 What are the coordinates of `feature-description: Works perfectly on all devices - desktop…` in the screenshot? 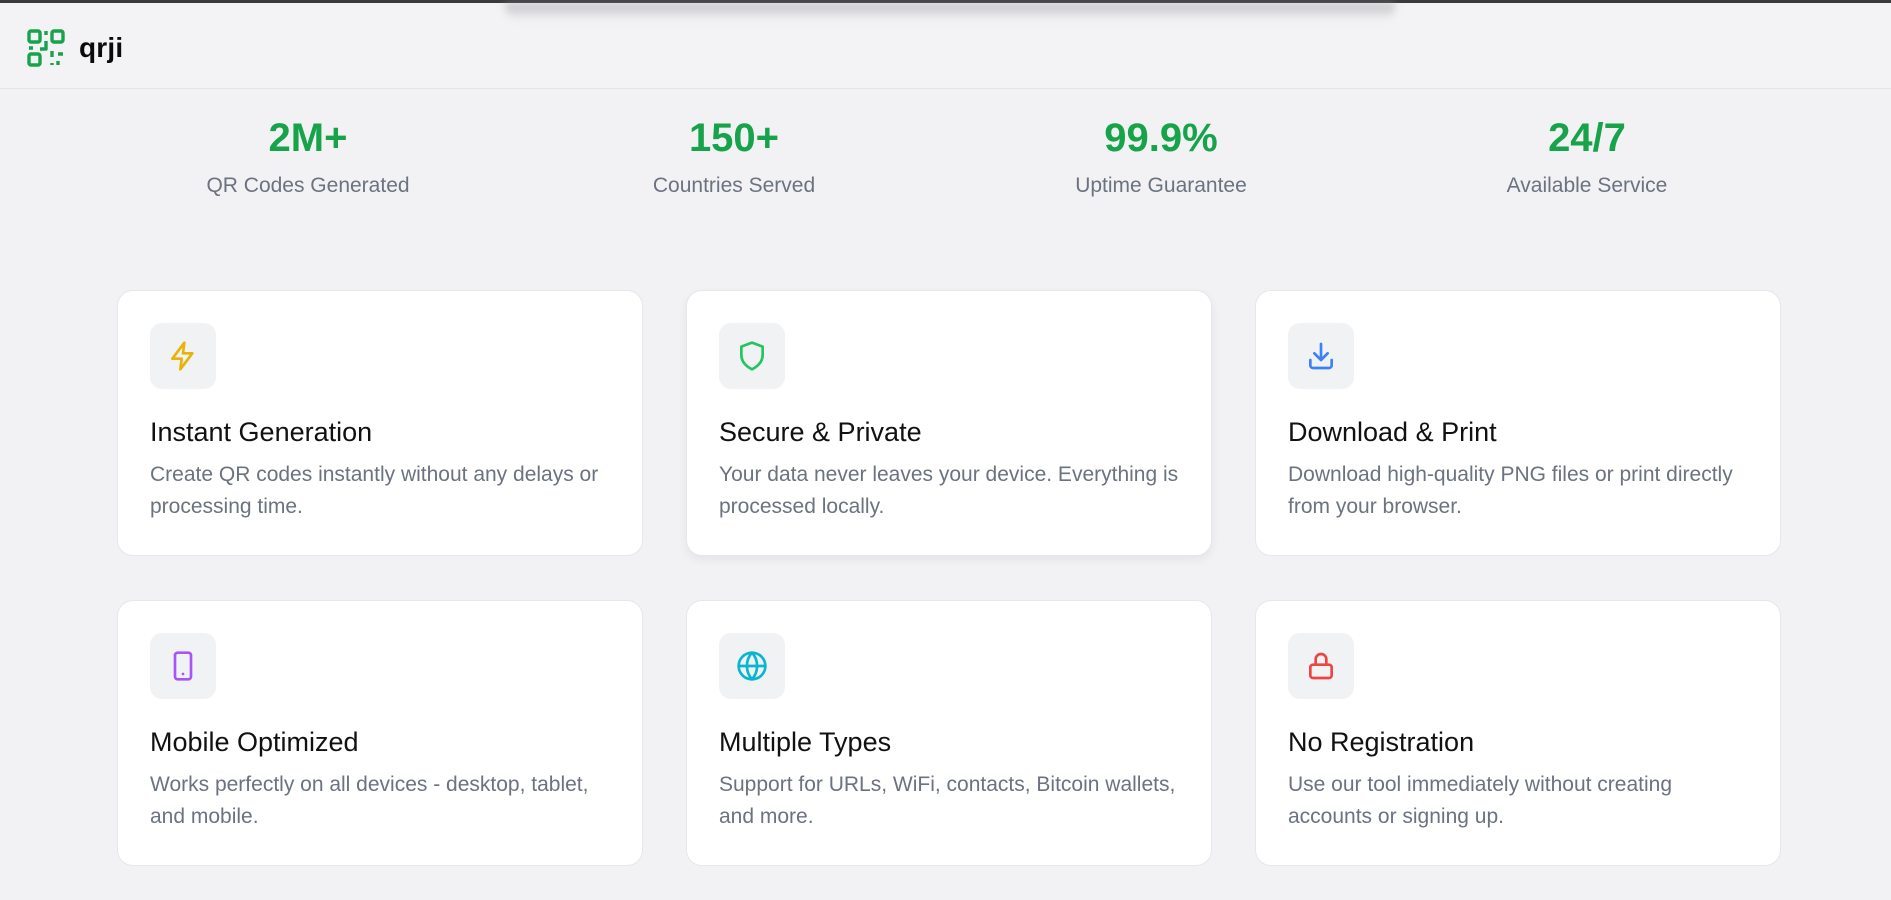 It's located at (369, 800).